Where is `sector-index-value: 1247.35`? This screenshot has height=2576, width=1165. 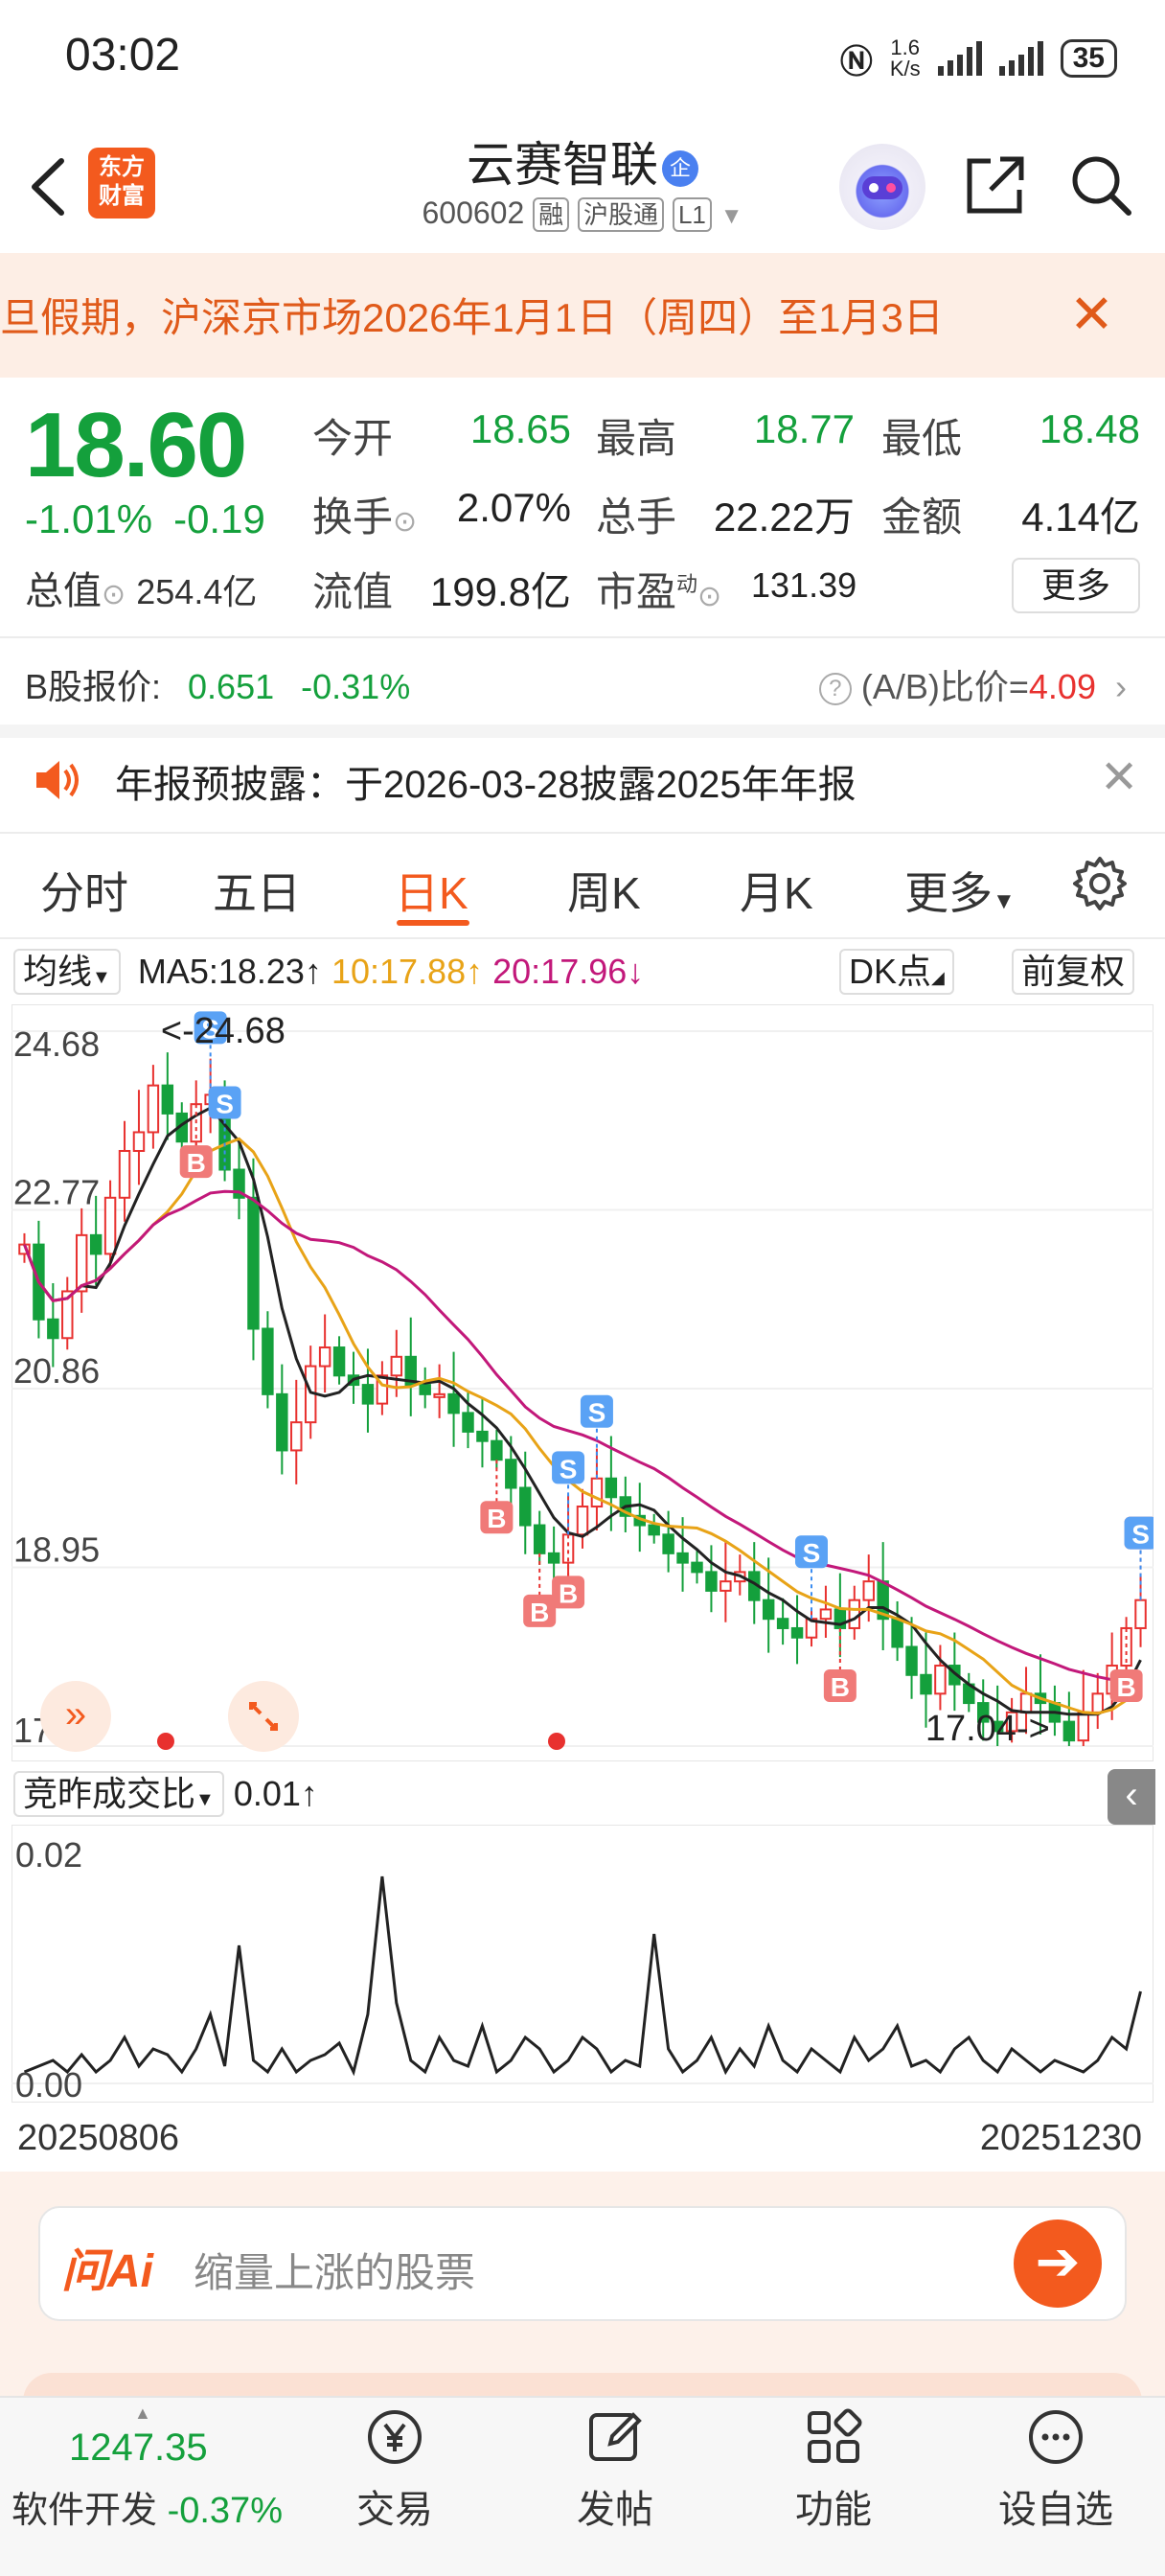
sector-index-value: 1247.35 is located at coordinates (138, 2448).